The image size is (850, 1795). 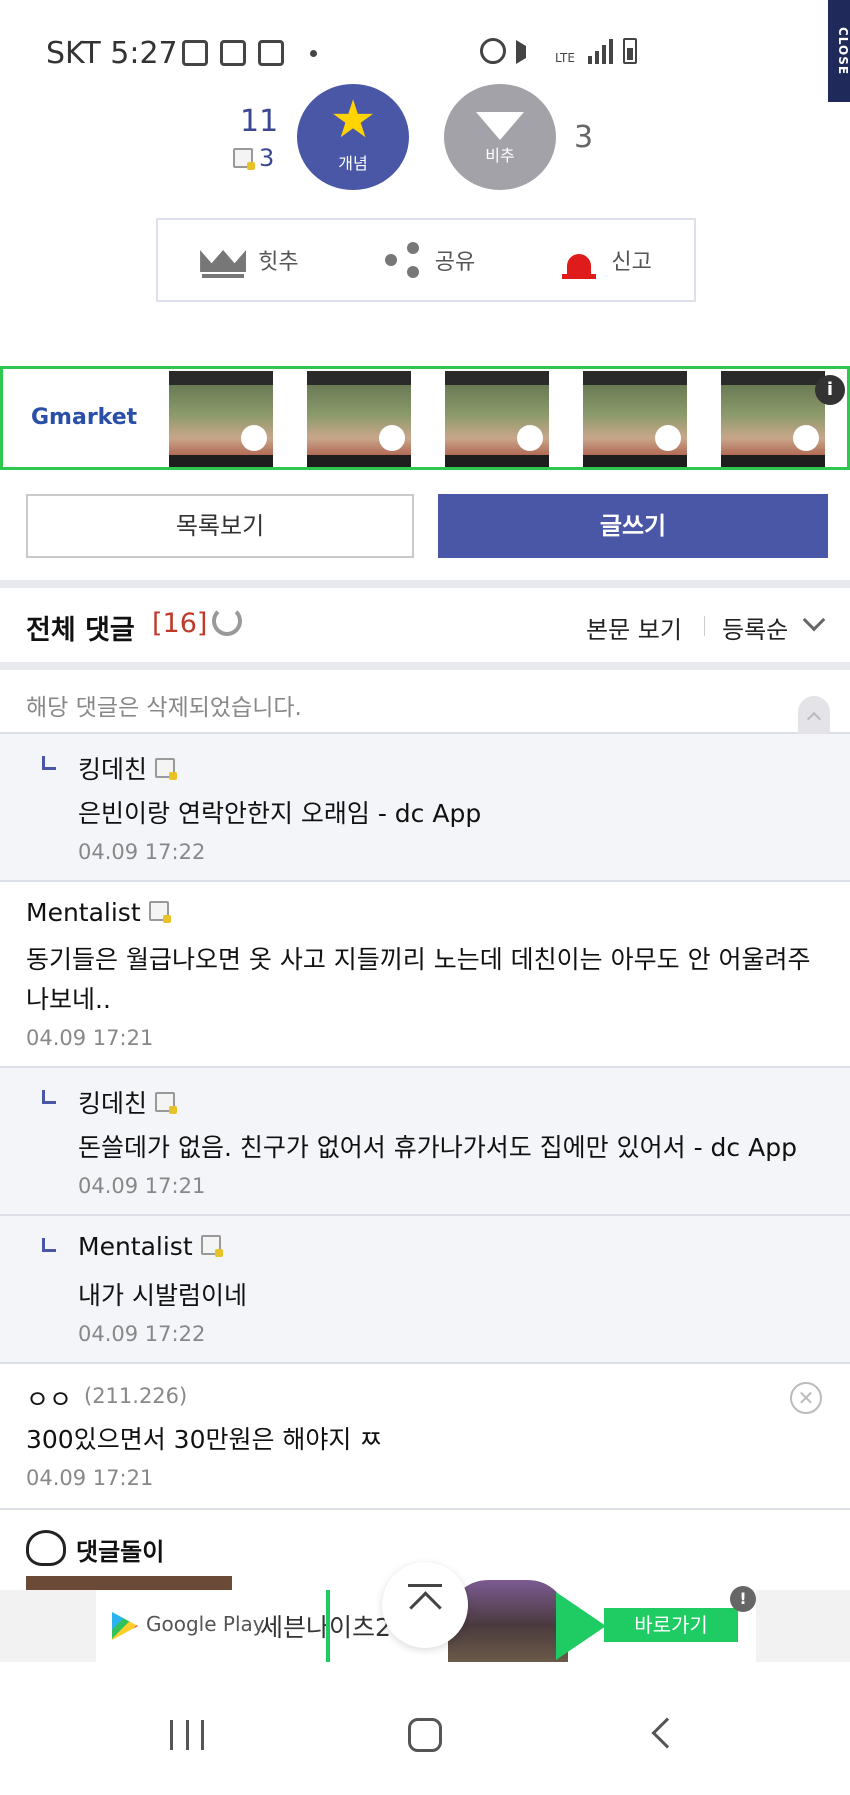 I want to click on refresh-icon, so click(x=227, y=621).